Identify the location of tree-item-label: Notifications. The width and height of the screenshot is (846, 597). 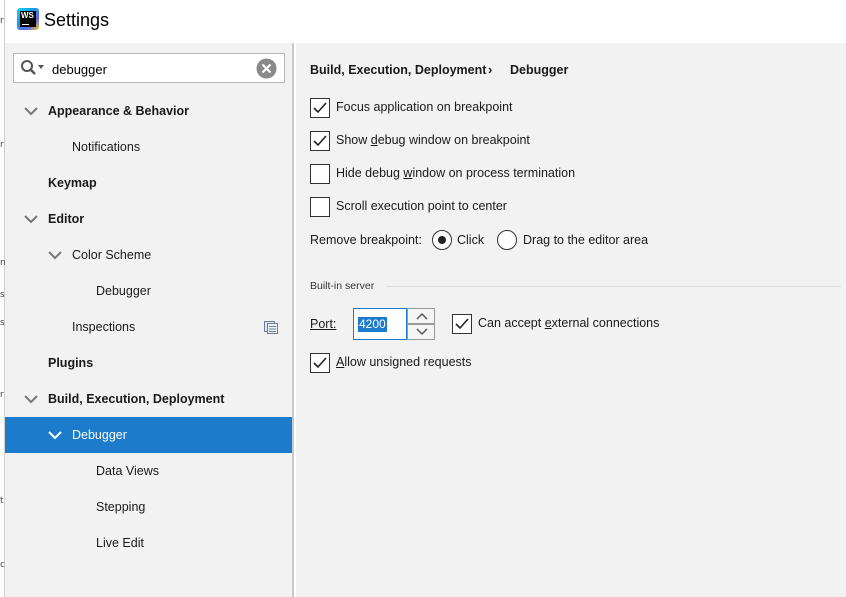
(106, 147).